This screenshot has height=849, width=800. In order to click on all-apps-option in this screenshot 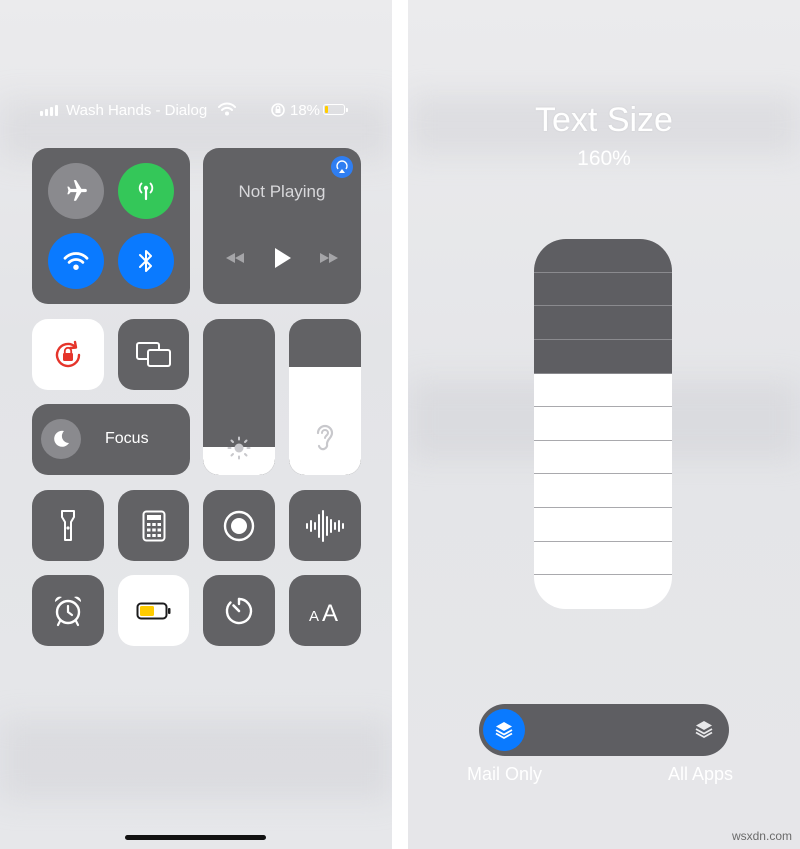, I will do `click(704, 731)`.